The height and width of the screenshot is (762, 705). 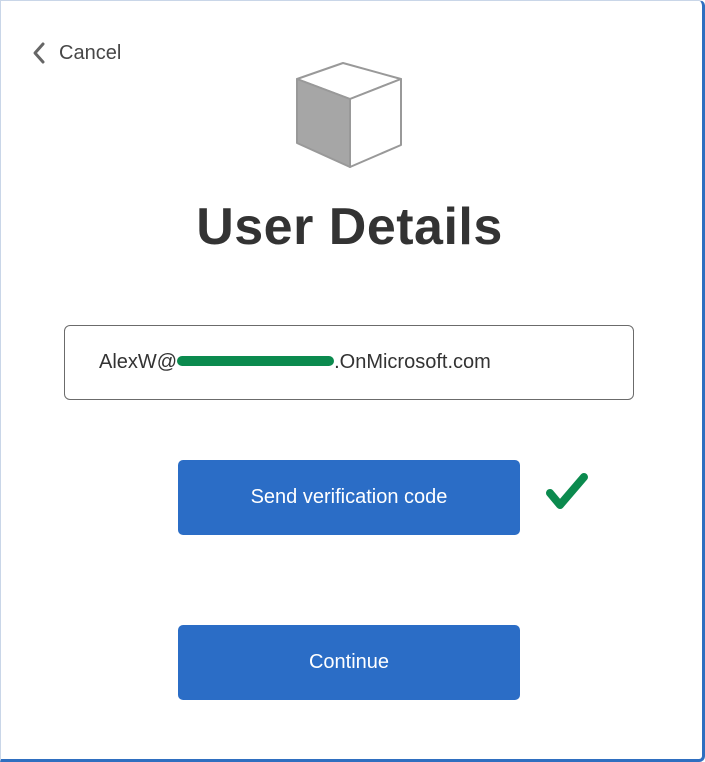 I want to click on continue-button: Continue, so click(x=349, y=662).